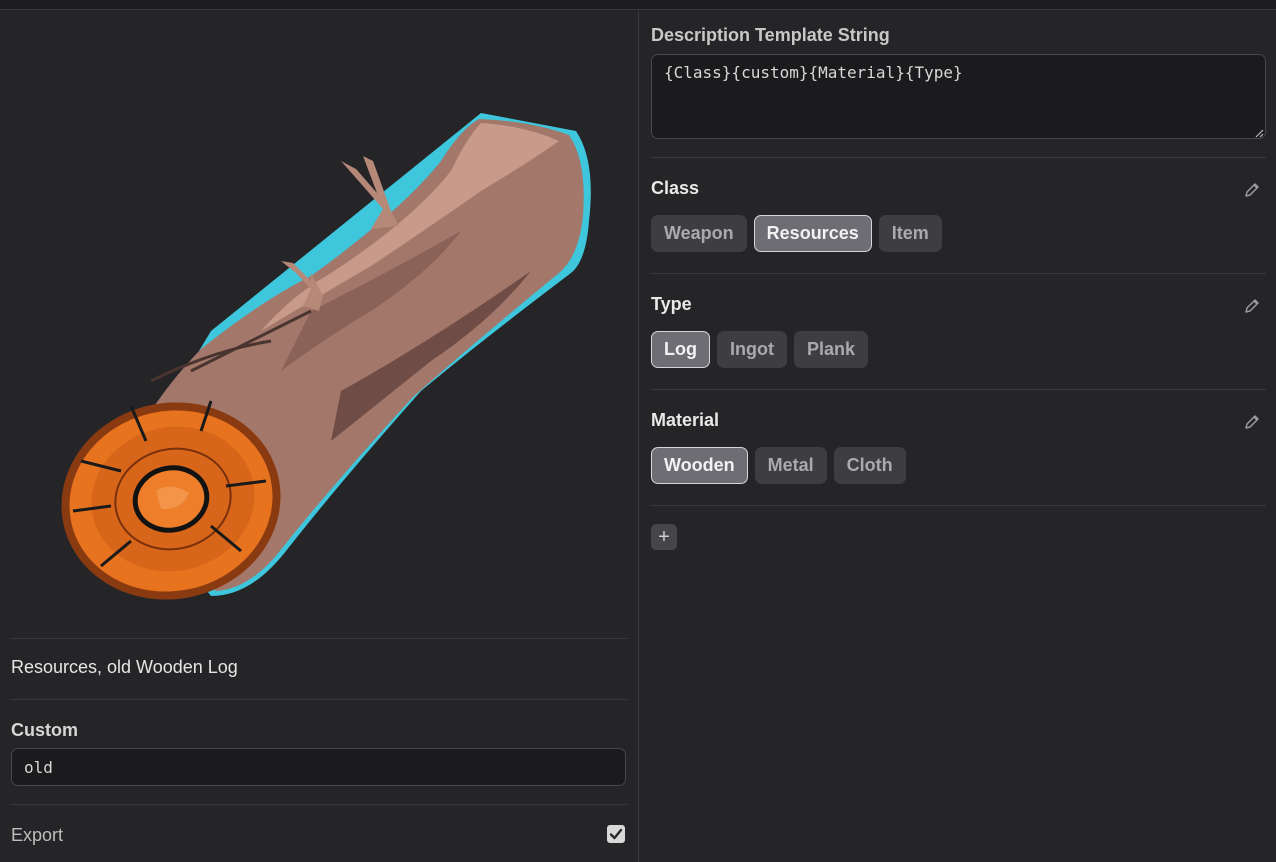 The width and height of the screenshot is (1276, 862). Describe the element at coordinates (869, 465) in the screenshot. I see `chip-cloth: Cloth` at that location.